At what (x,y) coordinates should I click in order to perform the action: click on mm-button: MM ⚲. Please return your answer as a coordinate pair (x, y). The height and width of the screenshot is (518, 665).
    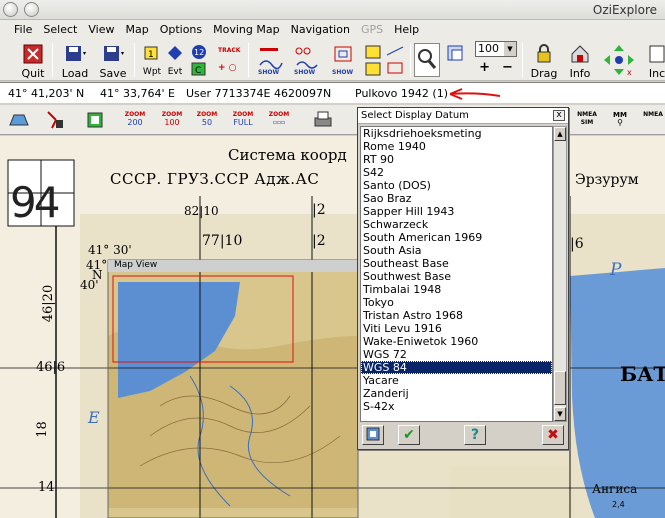
    Looking at the image, I should click on (620, 119).